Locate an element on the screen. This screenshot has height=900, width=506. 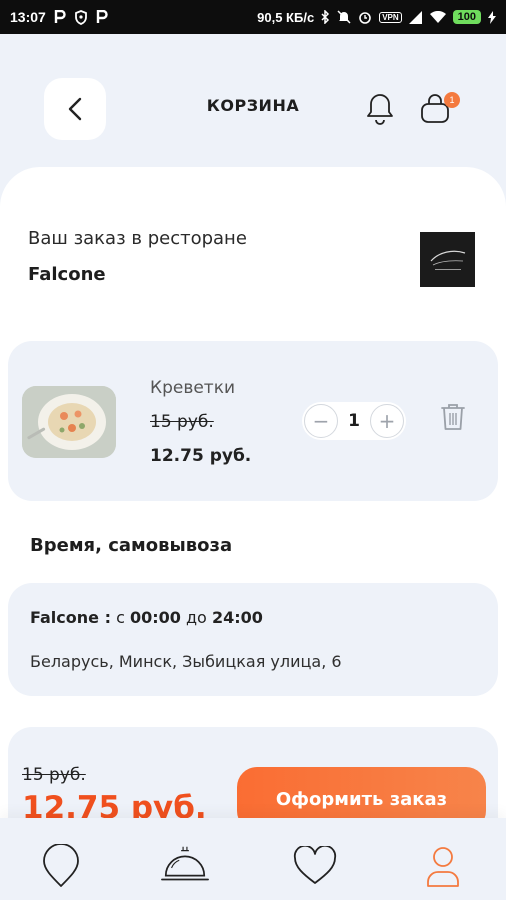
tab-profile is located at coordinates (443, 866).